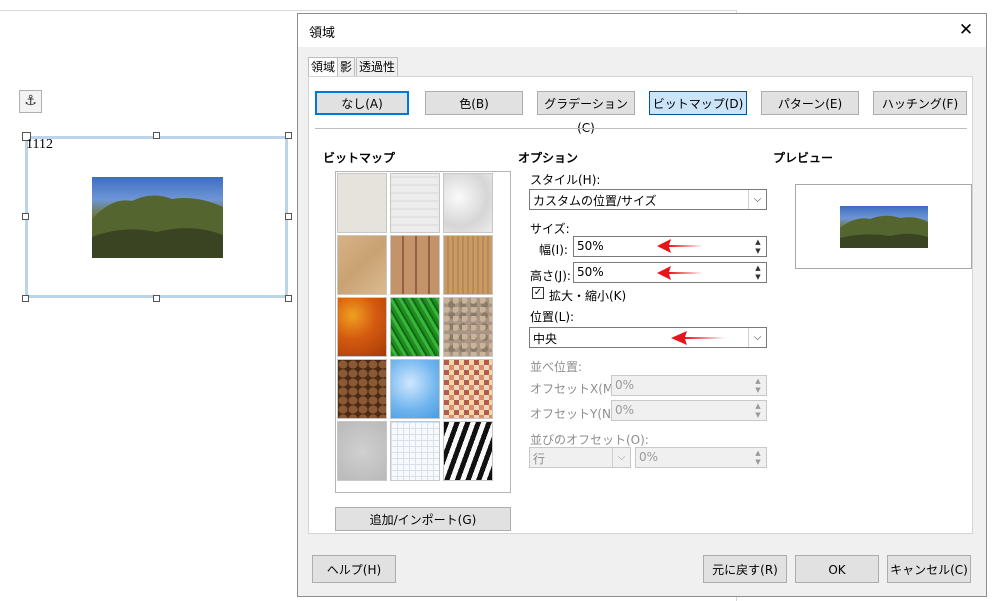  Describe the element at coordinates (745, 569) in the screenshot. I see `reset-button: 元に戻す(R)` at that location.